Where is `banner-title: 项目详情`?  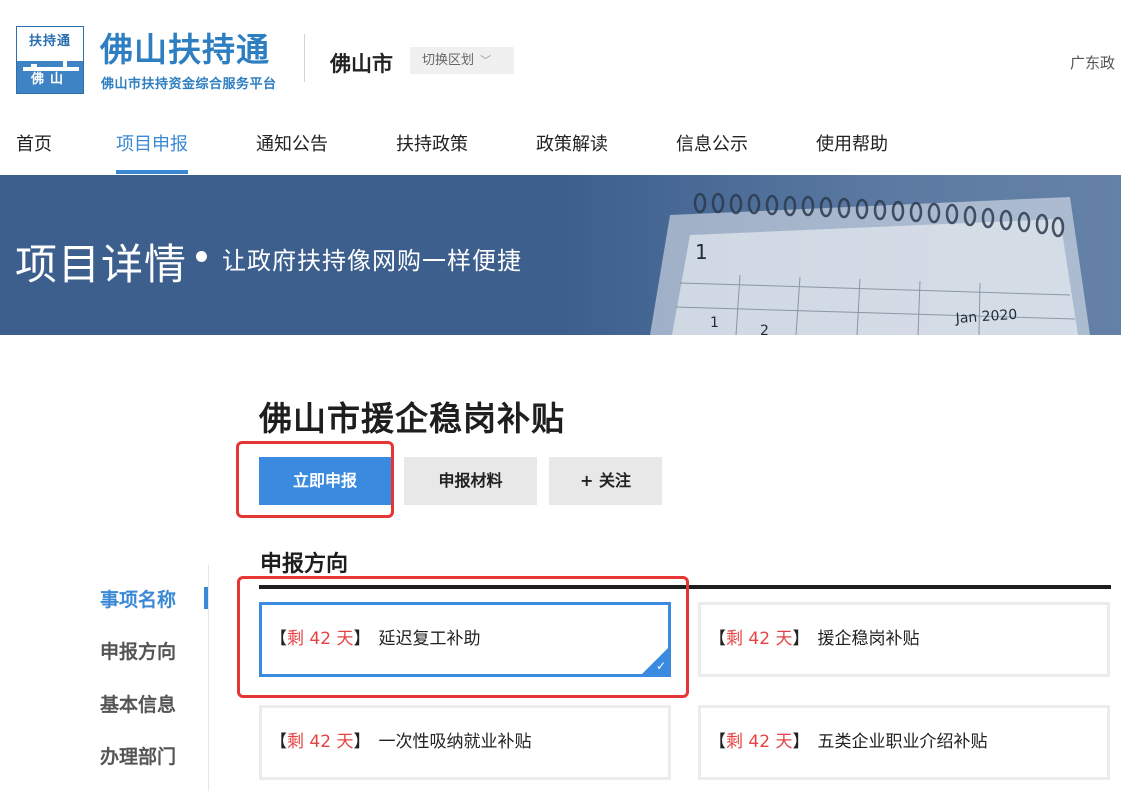
banner-title: 项目详情 is located at coordinates (101, 264).